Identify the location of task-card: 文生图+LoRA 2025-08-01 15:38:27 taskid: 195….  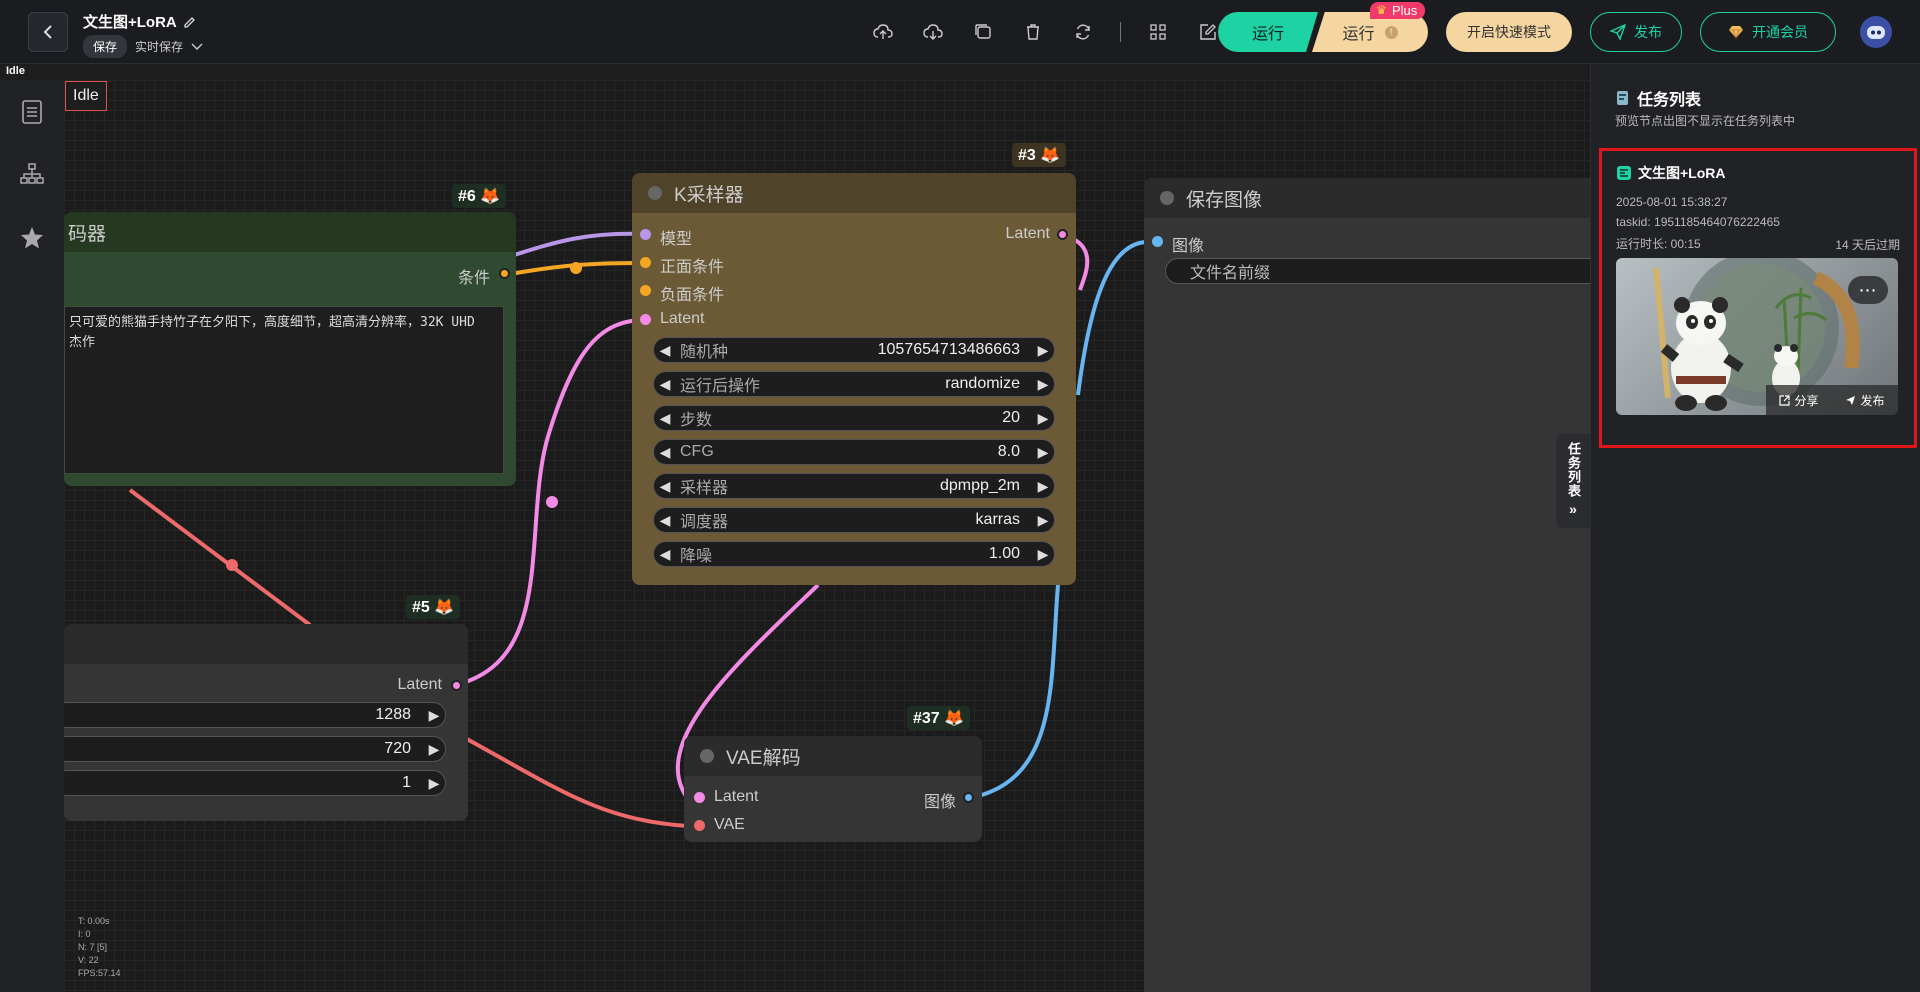
(1758, 298).